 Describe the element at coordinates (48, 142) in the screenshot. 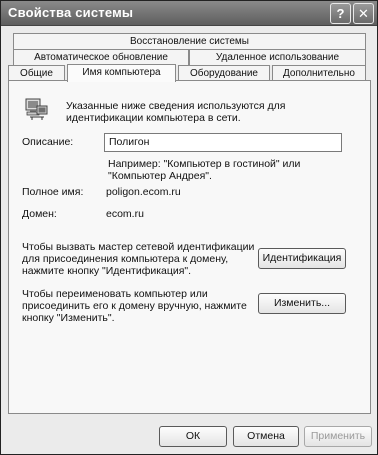

I see `description-label: Описание:` at that location.